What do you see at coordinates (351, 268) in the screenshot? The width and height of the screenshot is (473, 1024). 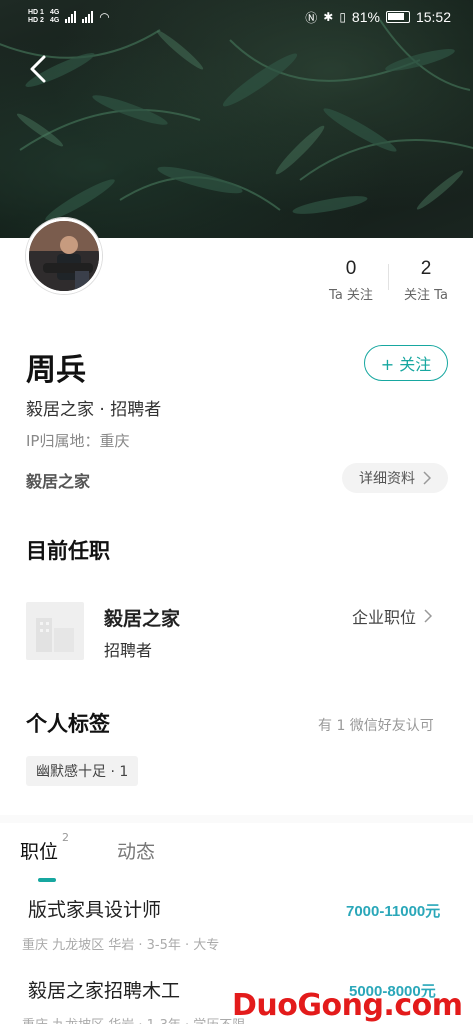 I see `following-count: 0` at bounding box center [351, 268].